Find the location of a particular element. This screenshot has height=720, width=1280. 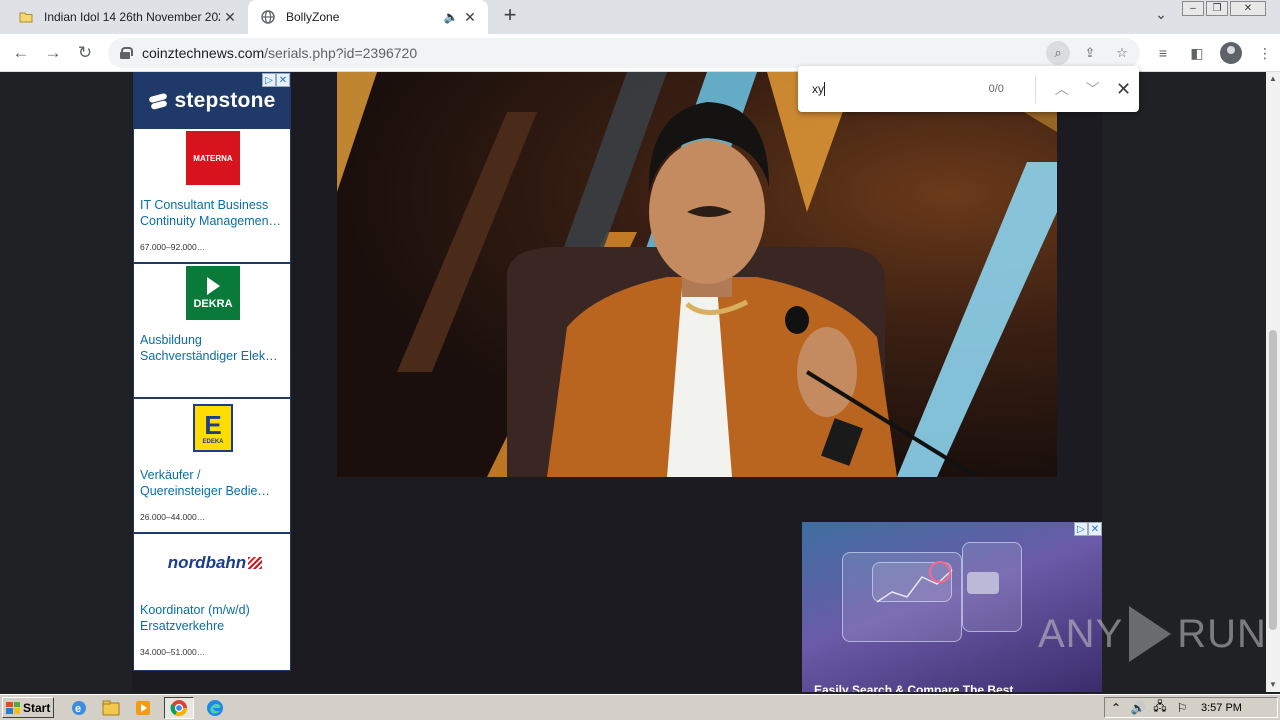

find-bar: xy 0/0 ︿ ﹀ ✕ is located at coordinates (968, 89).